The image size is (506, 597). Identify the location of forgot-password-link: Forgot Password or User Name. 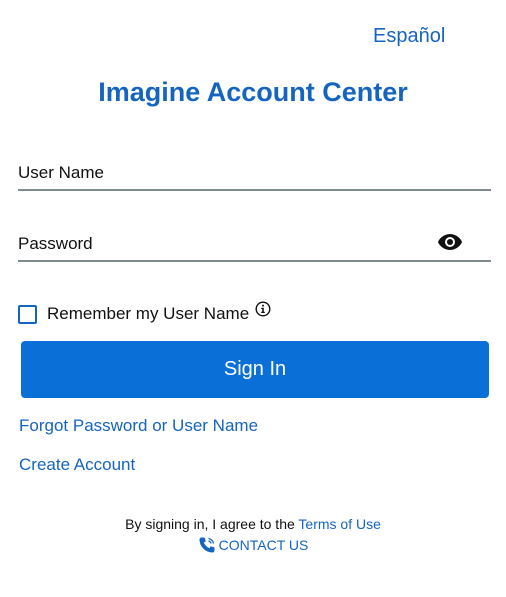
(138, 426).